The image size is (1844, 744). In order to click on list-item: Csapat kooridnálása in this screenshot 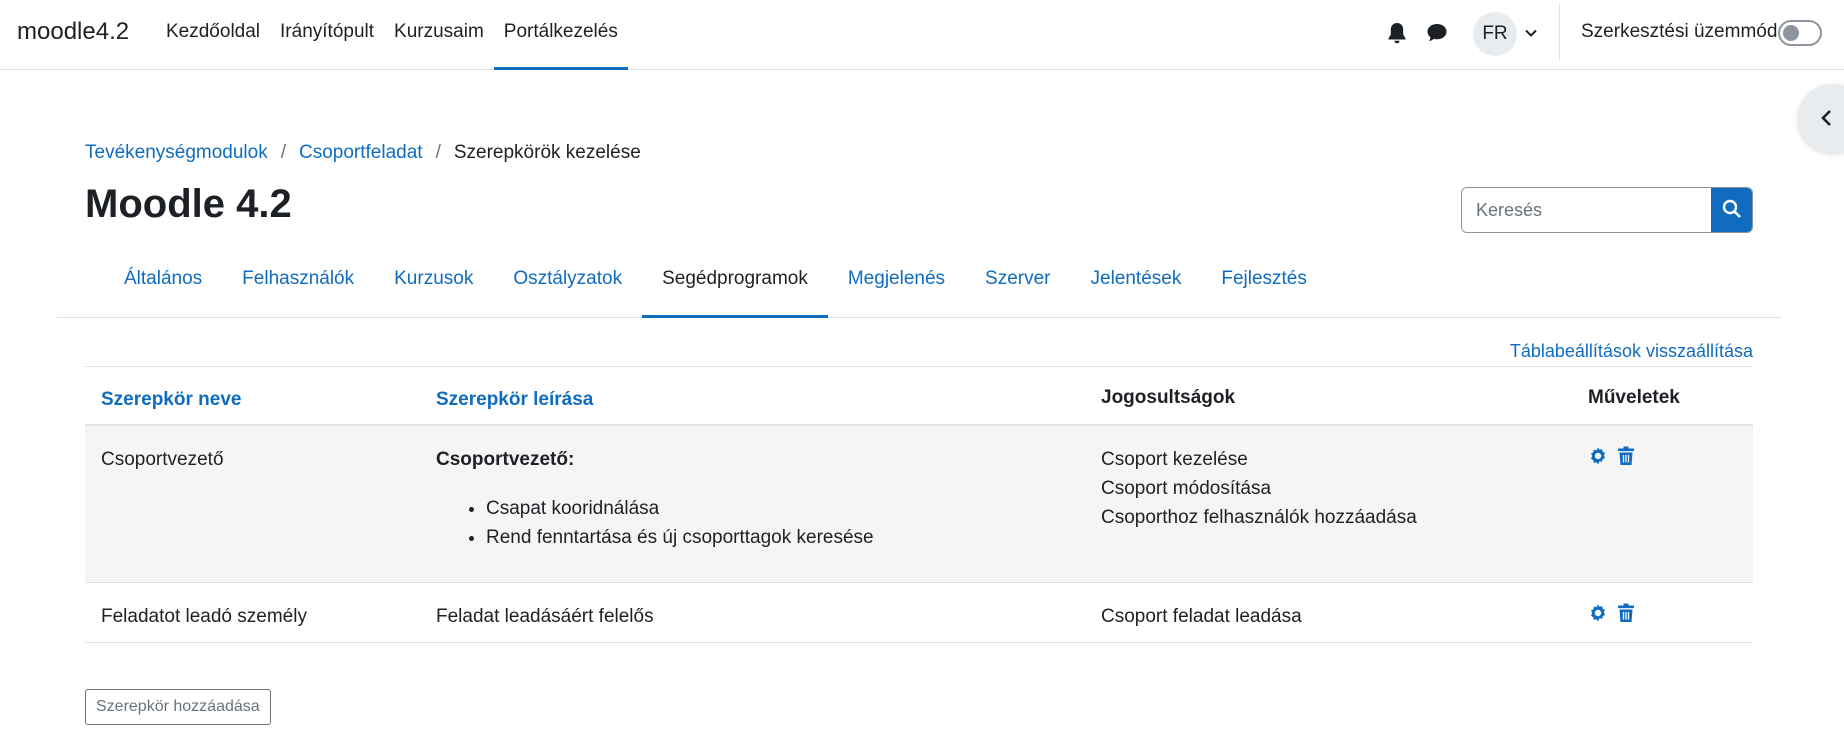, I will do `click(680, 508)`.